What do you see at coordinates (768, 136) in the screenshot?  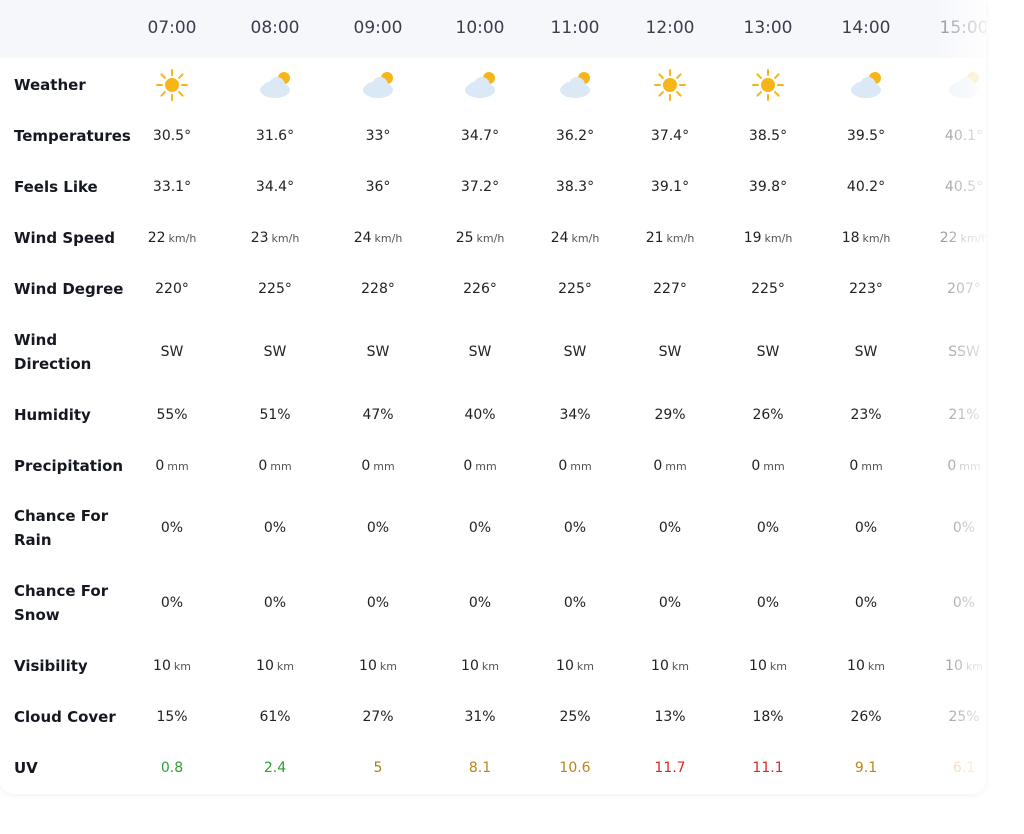 I see `temperatures-cell: 38.5°` at bounding box center [768, 136].